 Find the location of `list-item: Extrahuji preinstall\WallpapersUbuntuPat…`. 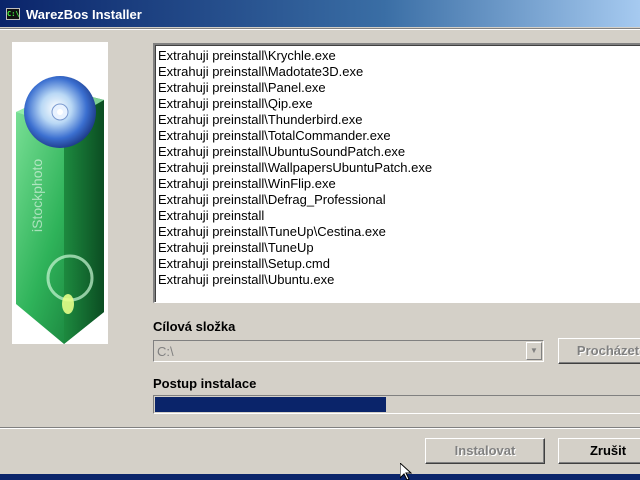

list-item: Extrahuji preinstall\WallpapersUbuntuPat… is located at coordinates (399, 168).